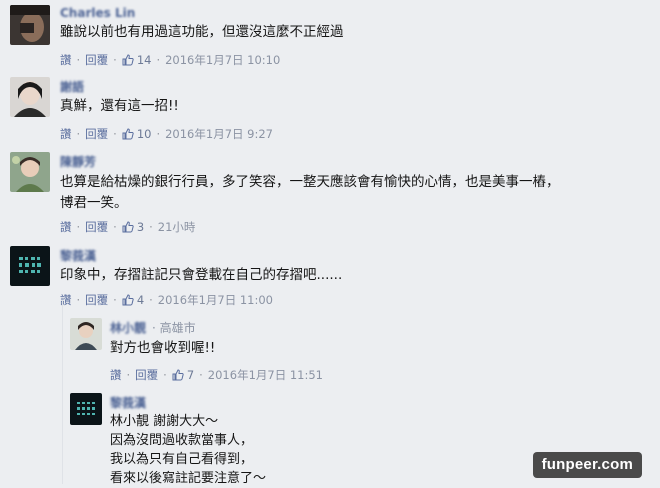  Describe the element at coordinates (119, 106) in the screenshot. I see `comment-text: 真鮮，還有這一招!!` at that location.